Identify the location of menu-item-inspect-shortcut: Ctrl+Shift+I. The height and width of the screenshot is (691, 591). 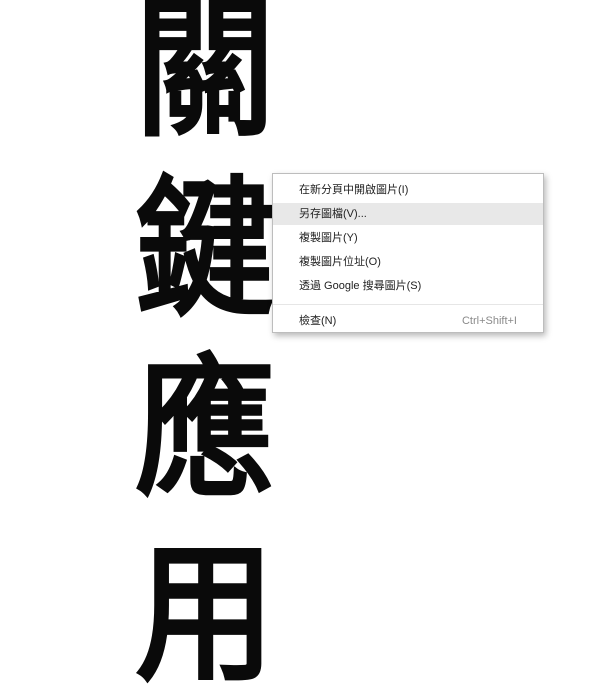
(489, 321).